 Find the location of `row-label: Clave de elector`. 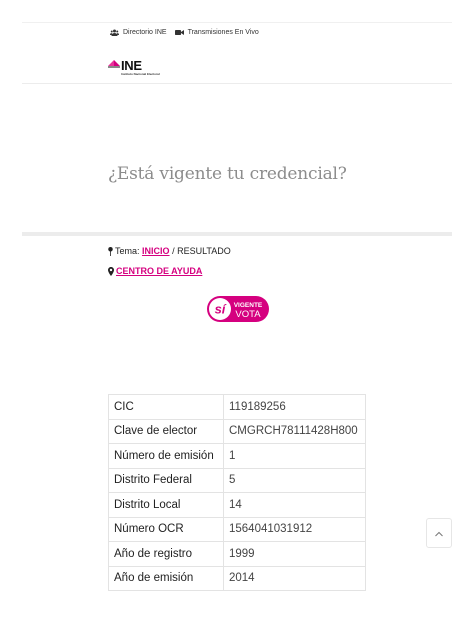

row-label: Clave de elector is located at coordinates (166, 431).